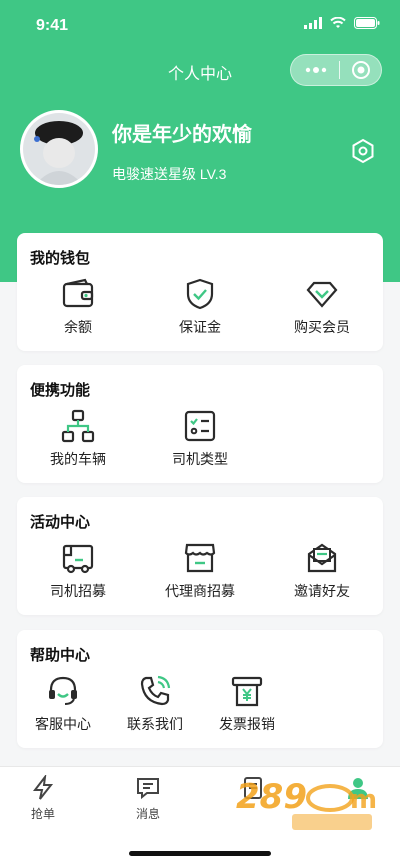 The width and height of the screenshot is (400, 866). I want to click on tab-messages: 消息, so click(148, 798).